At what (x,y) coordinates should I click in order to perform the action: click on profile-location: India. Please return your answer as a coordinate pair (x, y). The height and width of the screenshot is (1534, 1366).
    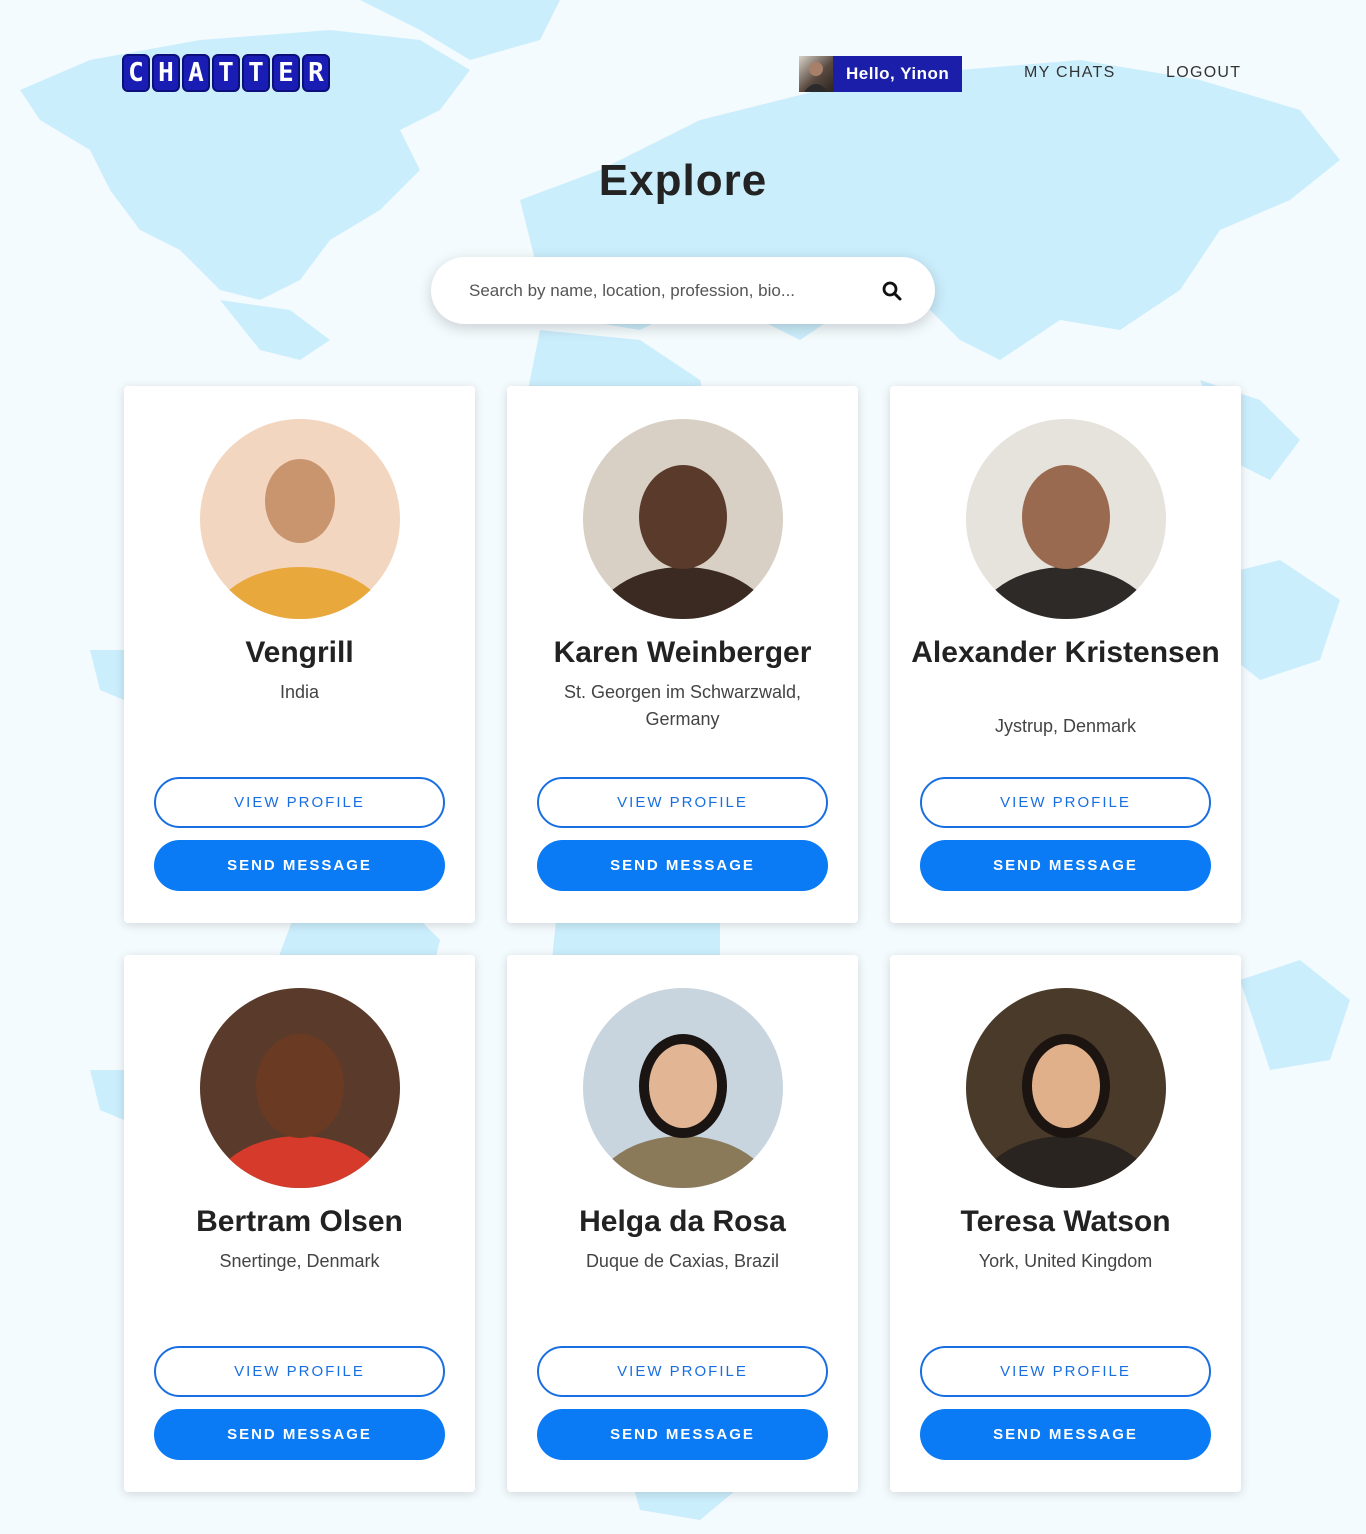
    Looking at the image, I should click on (299, 692).